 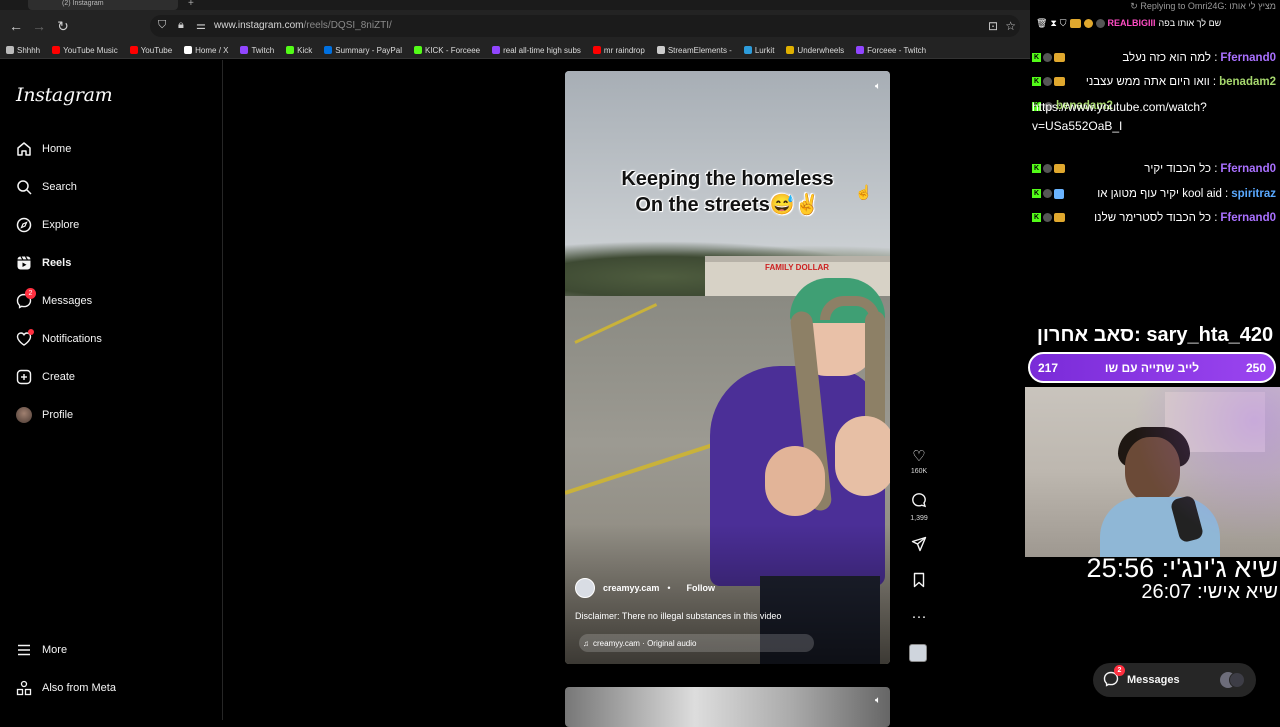 I want to click on caption-line: On the streets😅✌️, so click(x=727, y=205).